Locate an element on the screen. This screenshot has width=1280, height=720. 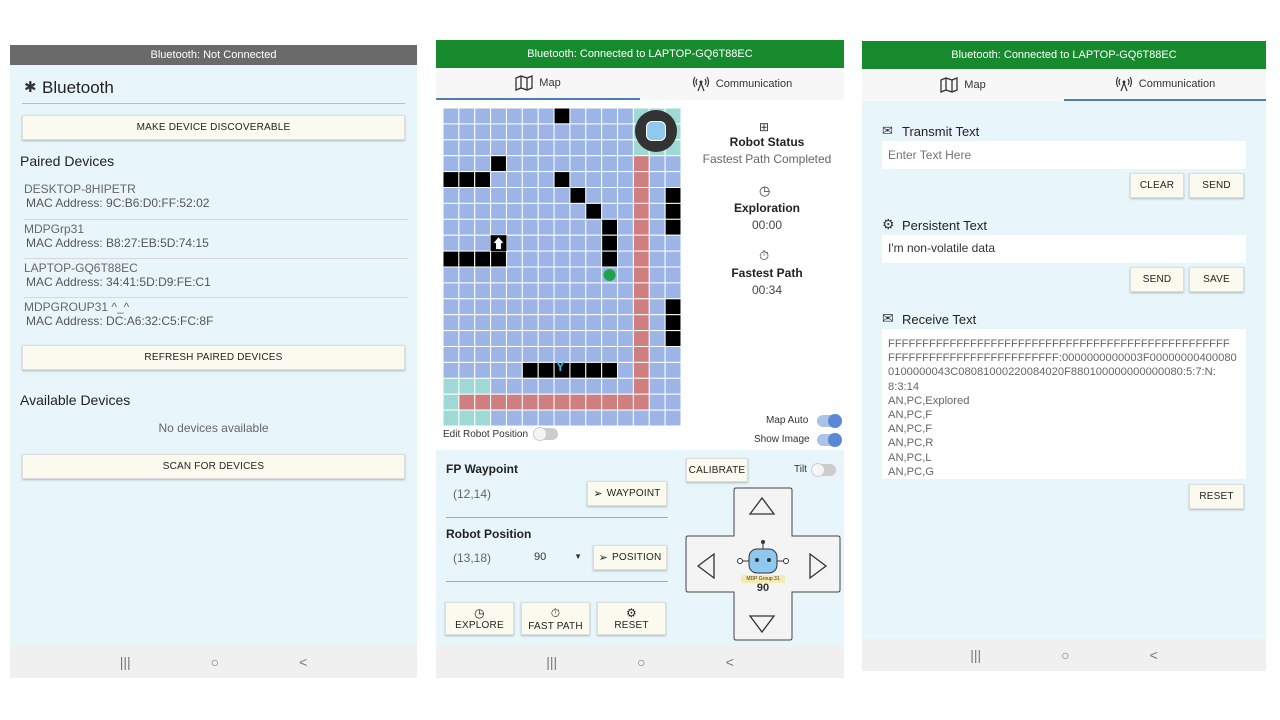
arena-map-grid is located at coordinates (562, 267).